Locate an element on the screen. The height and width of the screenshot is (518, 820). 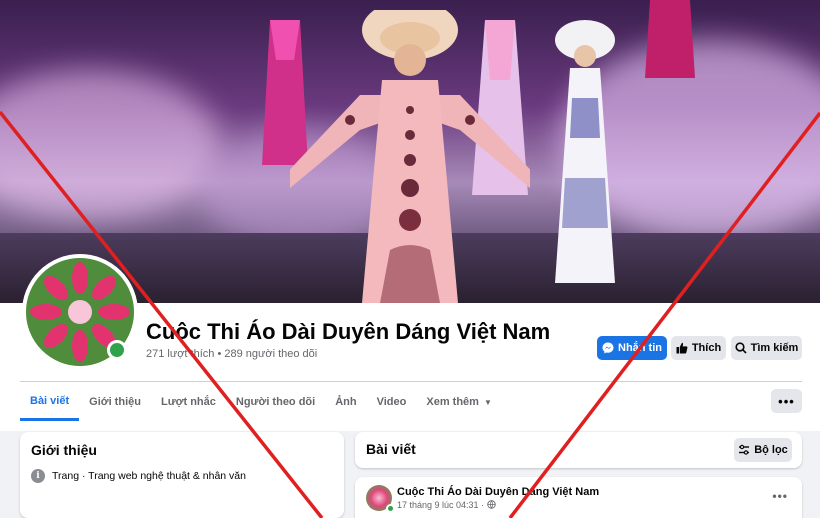
tab-label: Bài viết is located at coordinates (50, 400).